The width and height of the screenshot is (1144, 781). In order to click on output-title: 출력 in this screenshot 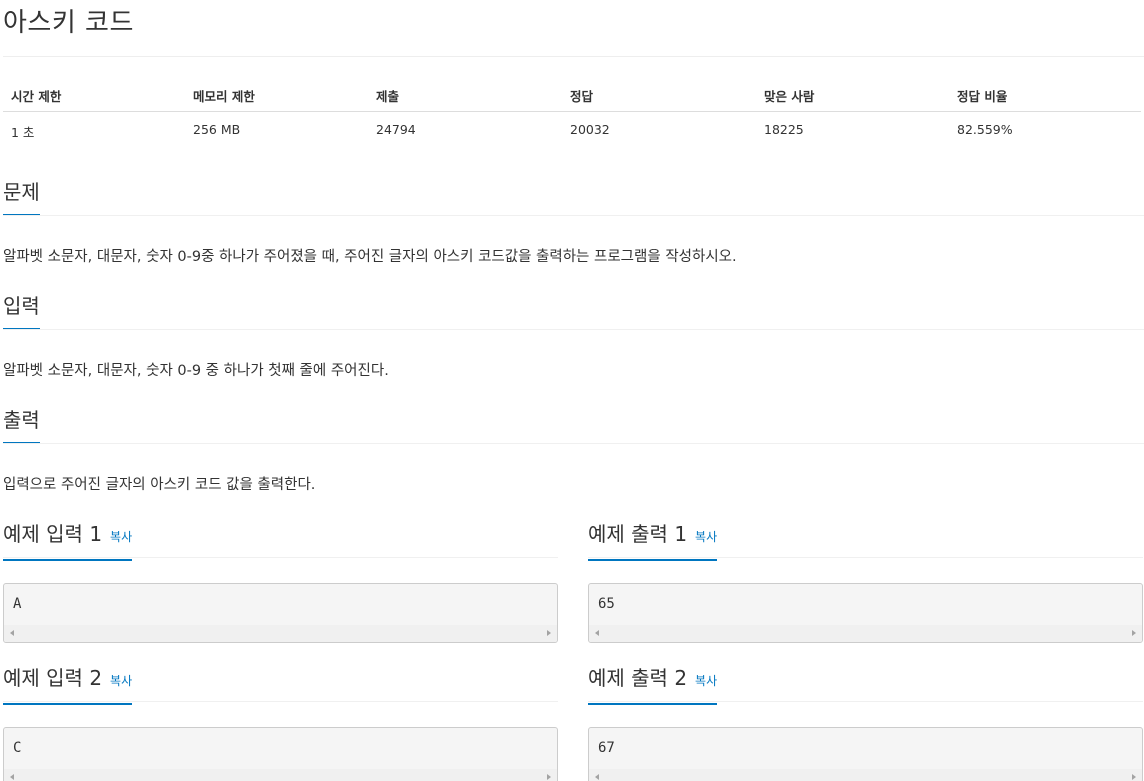, I will do `click(21, 425)`.